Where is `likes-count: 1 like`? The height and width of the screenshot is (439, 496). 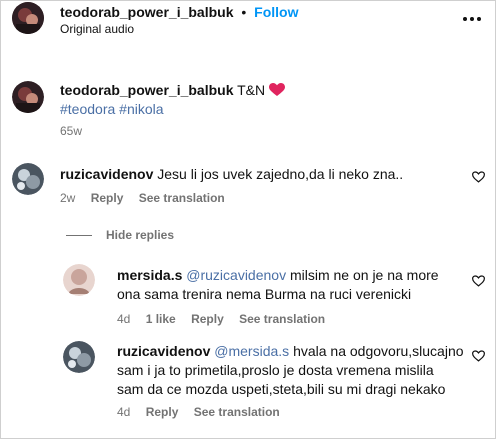
likes-count: 1 like is located at coordinates (161, 319).